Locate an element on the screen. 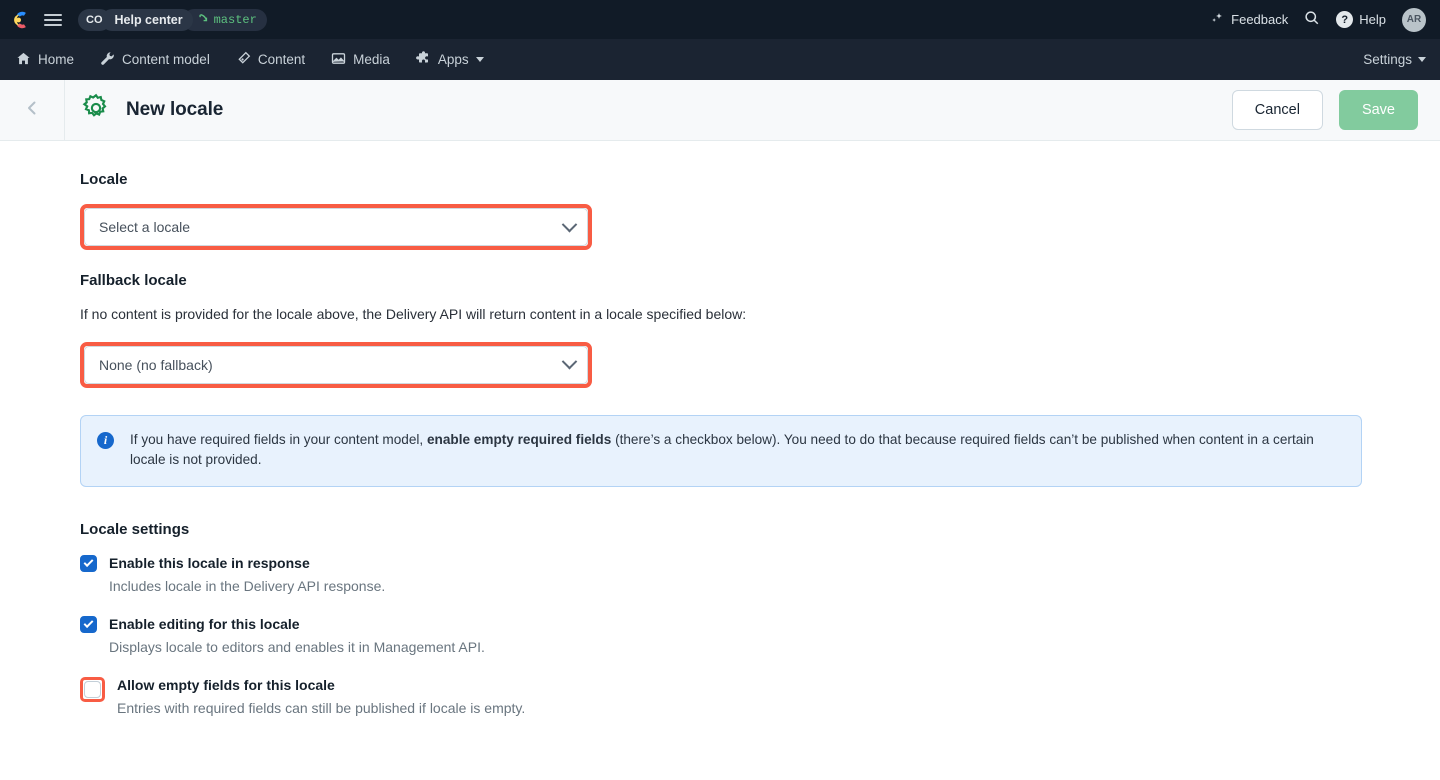 This screenshot has height=780, width=1440. save-button: Save is located at coordinates (1378, 110).